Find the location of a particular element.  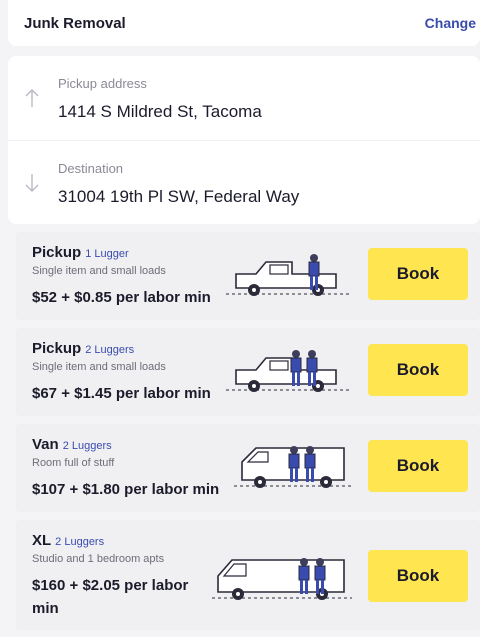

vehicle-name: XL 2 Luggers is located at coordinates (68, 540).